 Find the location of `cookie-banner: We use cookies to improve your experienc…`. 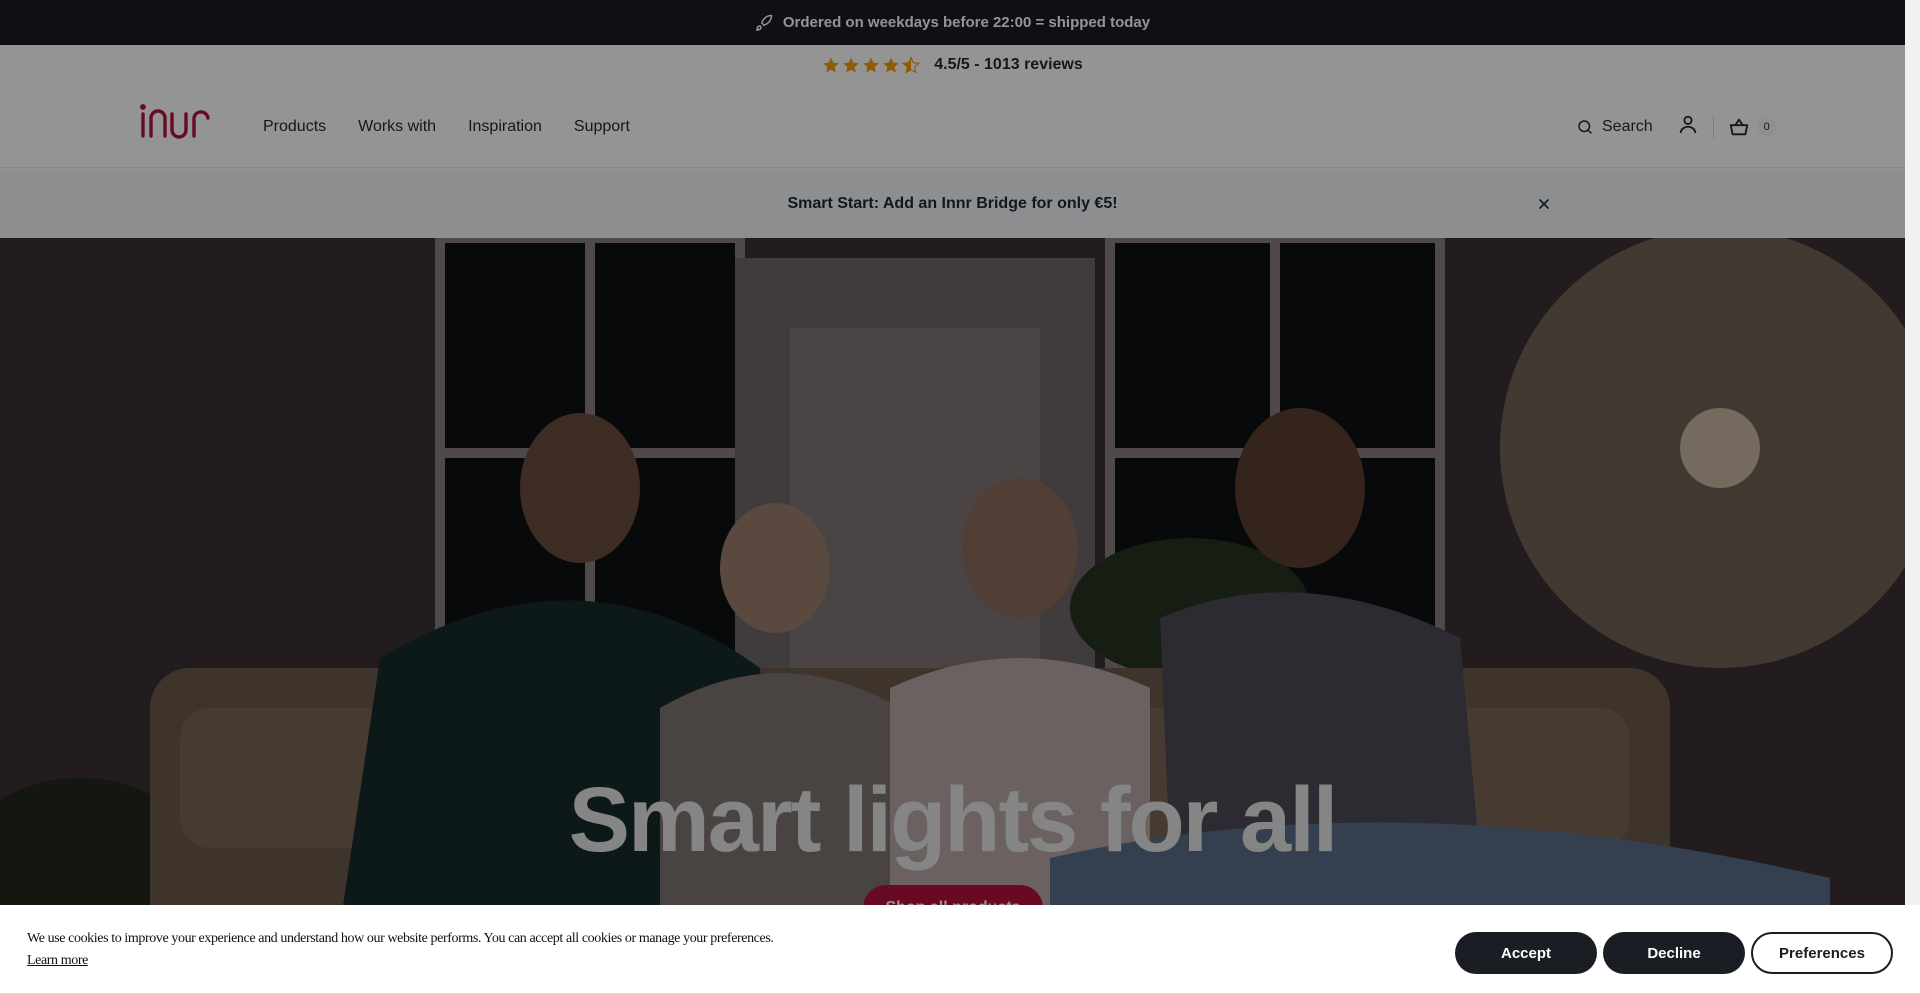

cookie-banner: We use cookies to improve your experienc… is located at coordinates (960, 949).